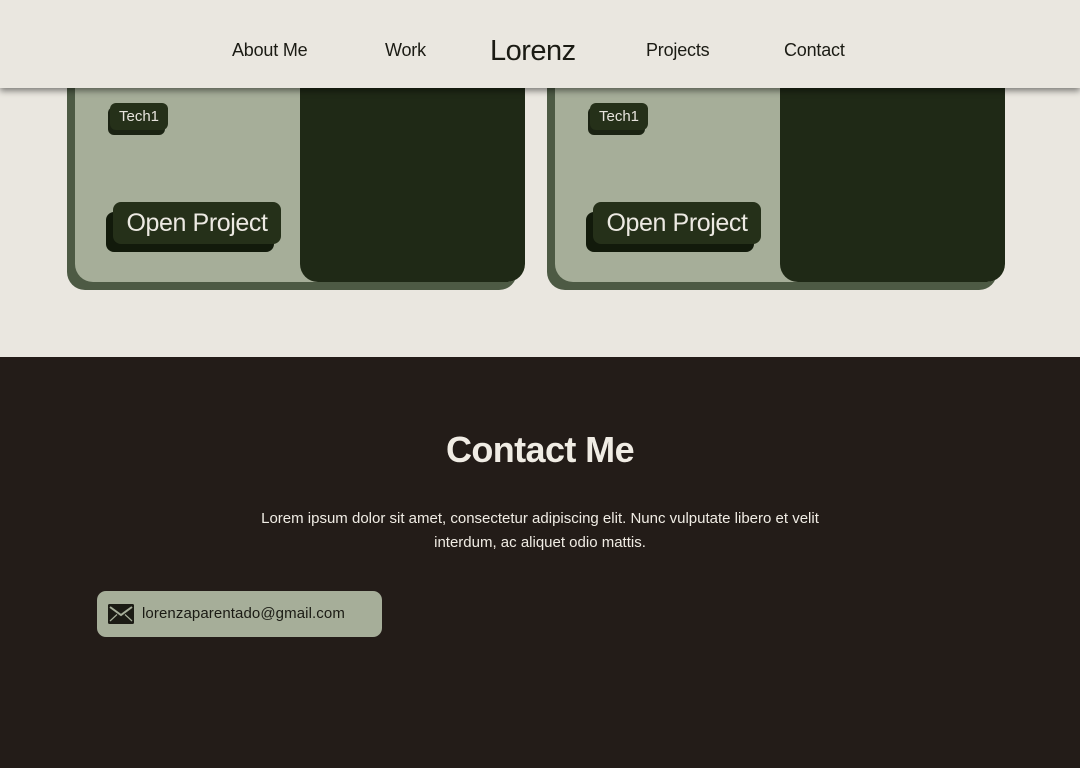 This screenshot has width=1080, height=768. I want to click on envelope-icon, so click(121, 614).